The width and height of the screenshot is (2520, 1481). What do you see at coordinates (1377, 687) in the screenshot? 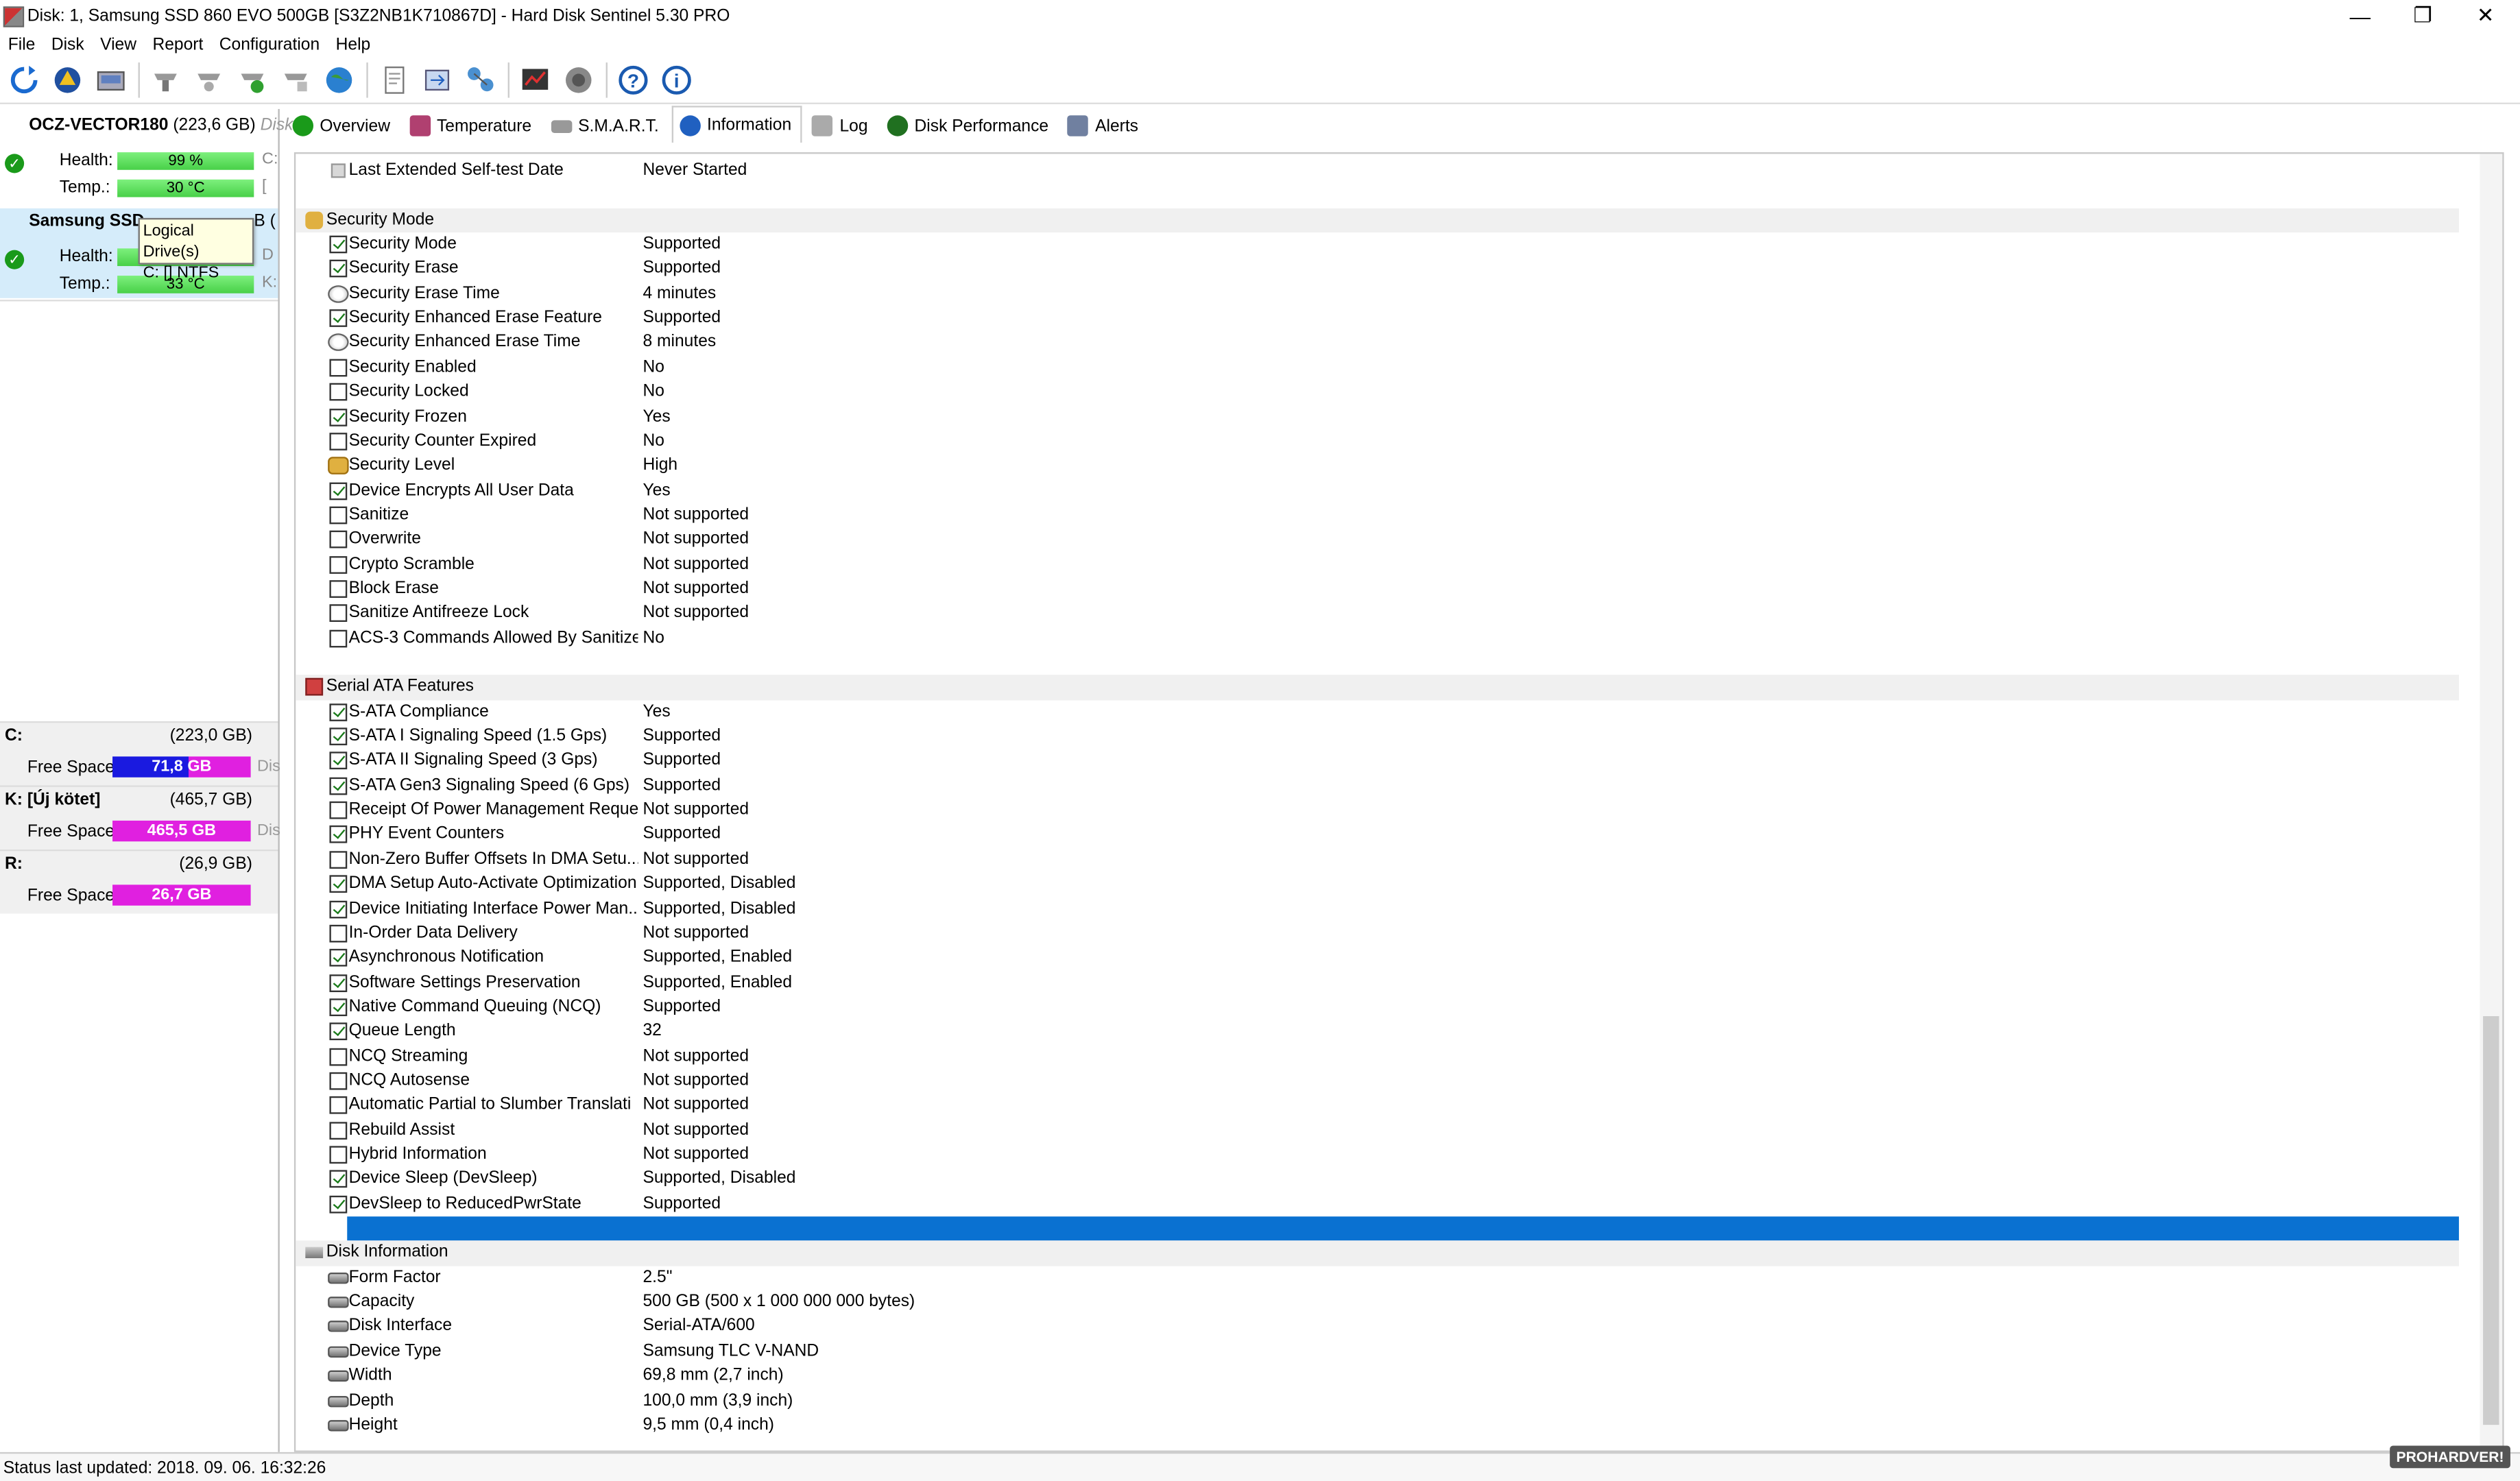
I see `section-header: Serial ATA Features` at bounding box center [1377, 687].